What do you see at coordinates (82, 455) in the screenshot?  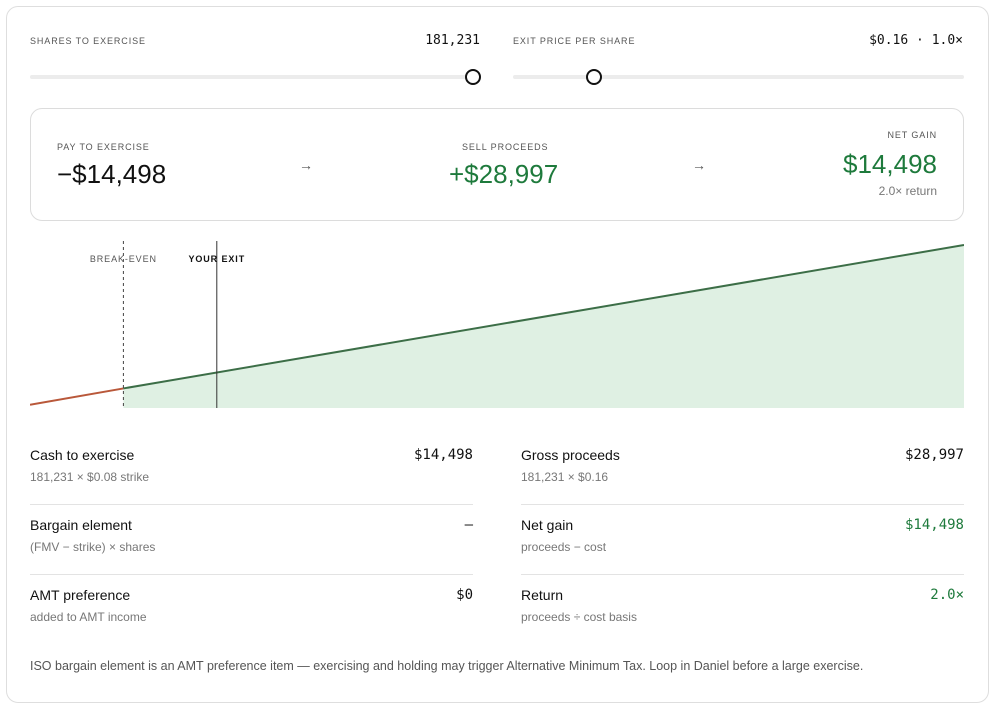 I see `detail-row-title: Cash to exercise` at bounding box center [82, 455].